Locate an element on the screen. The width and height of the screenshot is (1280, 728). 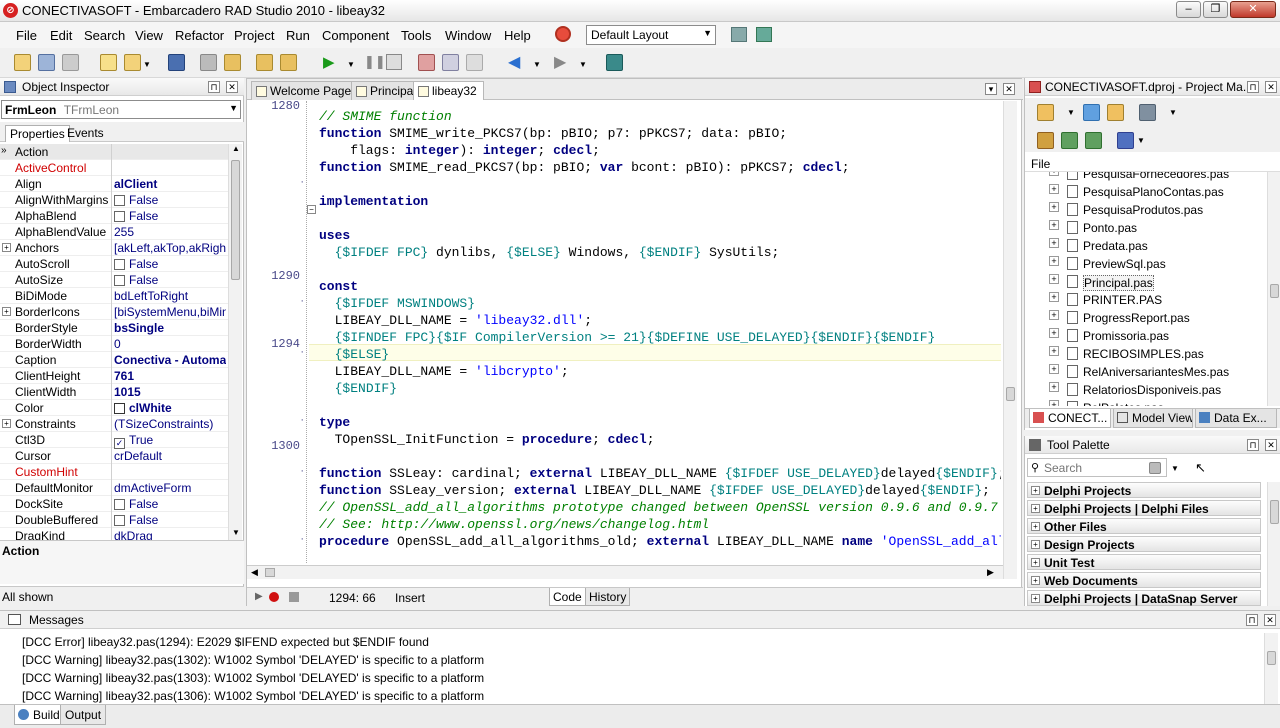
palette-category: + Web Documents is located at coordinates (1144, 580).